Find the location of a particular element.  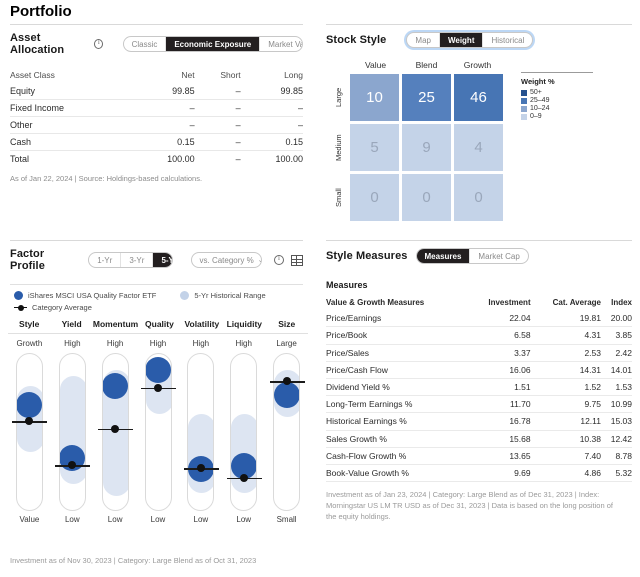

col-short: Short is located at coordinates (230, 75).